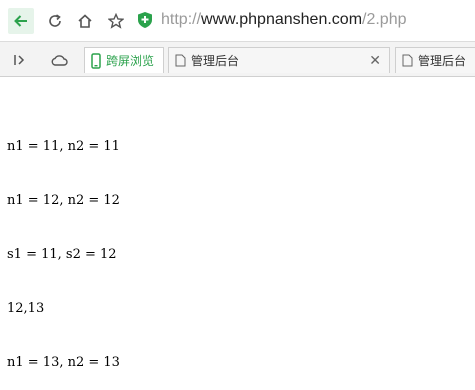 The width and height of the screenshot is (475, 390). Describe the element at coordinates (145, 20) in the screenshot. I see `shield-icon` at that location.